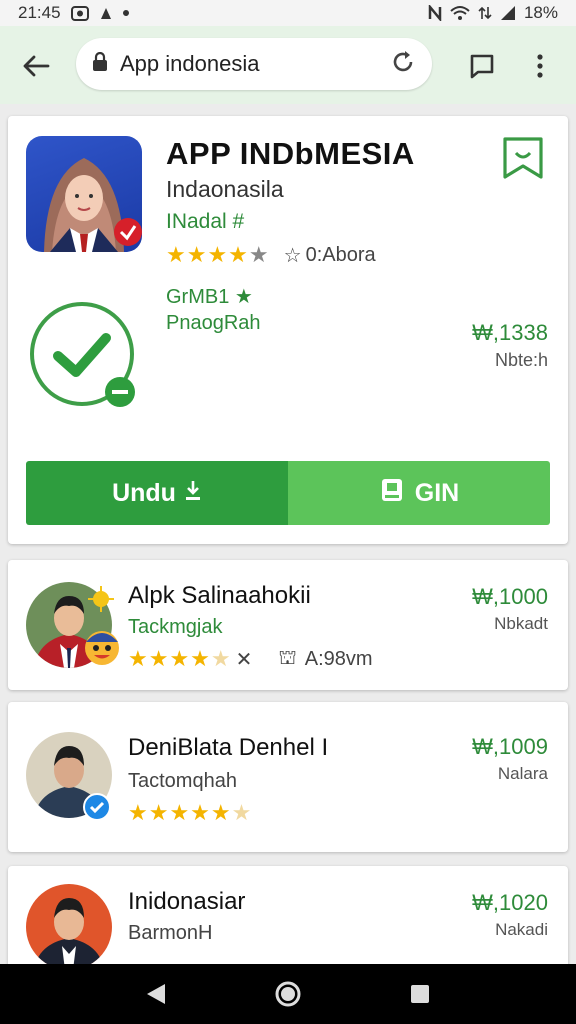 The height and width of the screenshot is (1024, 576). I want to click on item-title: DeniBlata Denhel I, so click(228, 747).